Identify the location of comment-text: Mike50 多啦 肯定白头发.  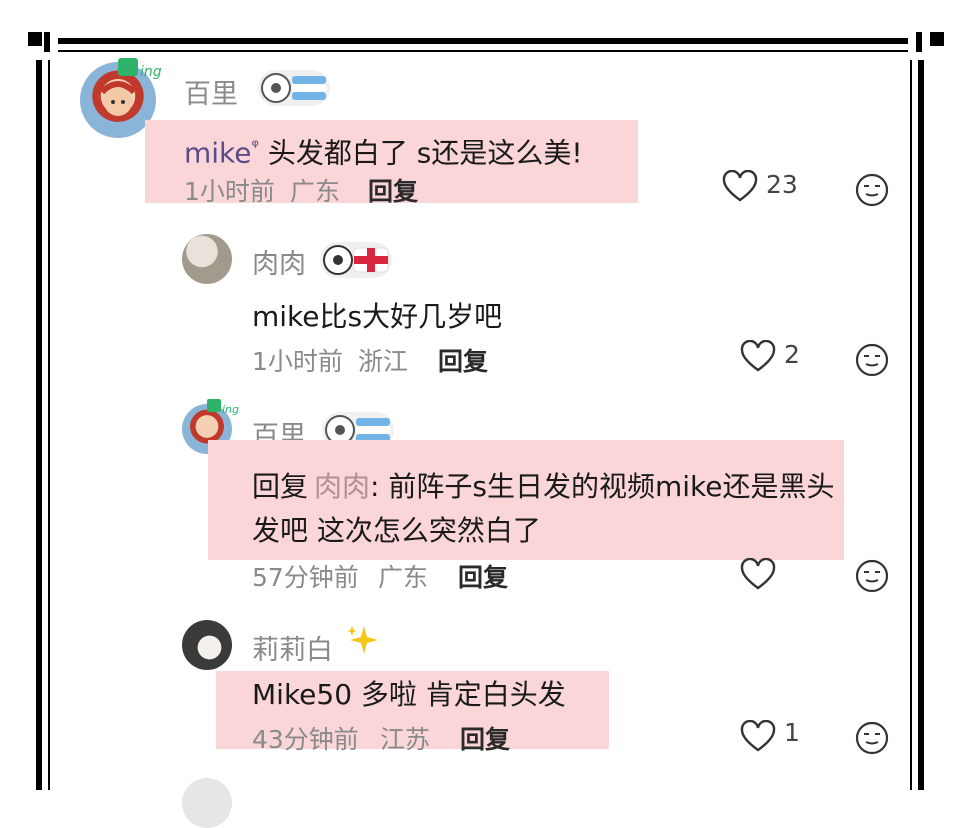
(409, 694).